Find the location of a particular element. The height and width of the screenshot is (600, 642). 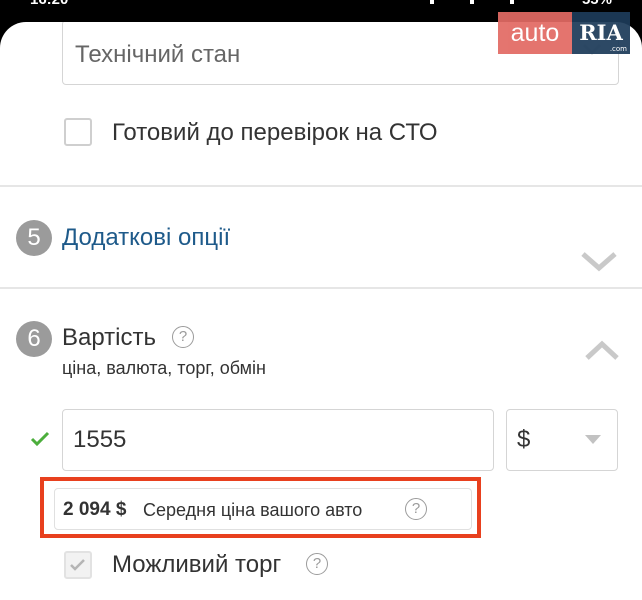

average-price-label: Середня ціна вашого авто is located at coordinates (253, 510).